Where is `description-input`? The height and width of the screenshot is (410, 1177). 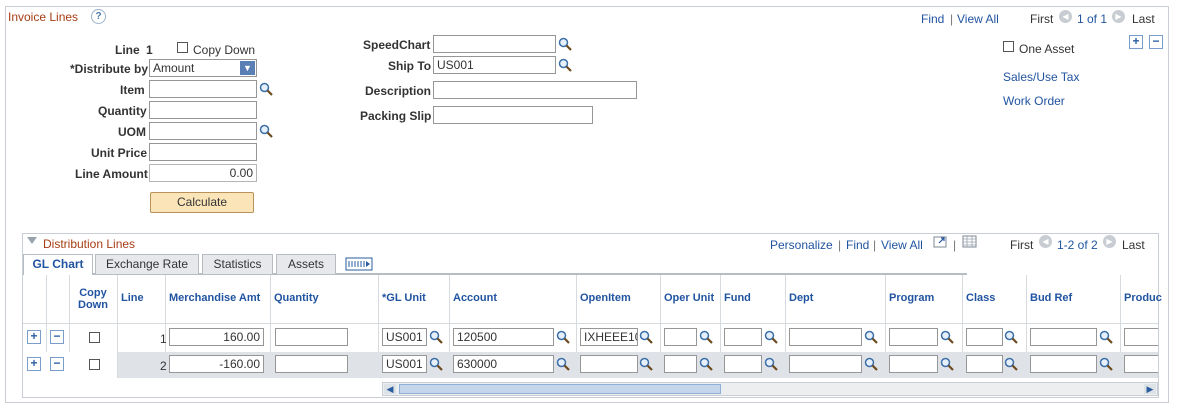 description-input is located at coordinates (535, 90).